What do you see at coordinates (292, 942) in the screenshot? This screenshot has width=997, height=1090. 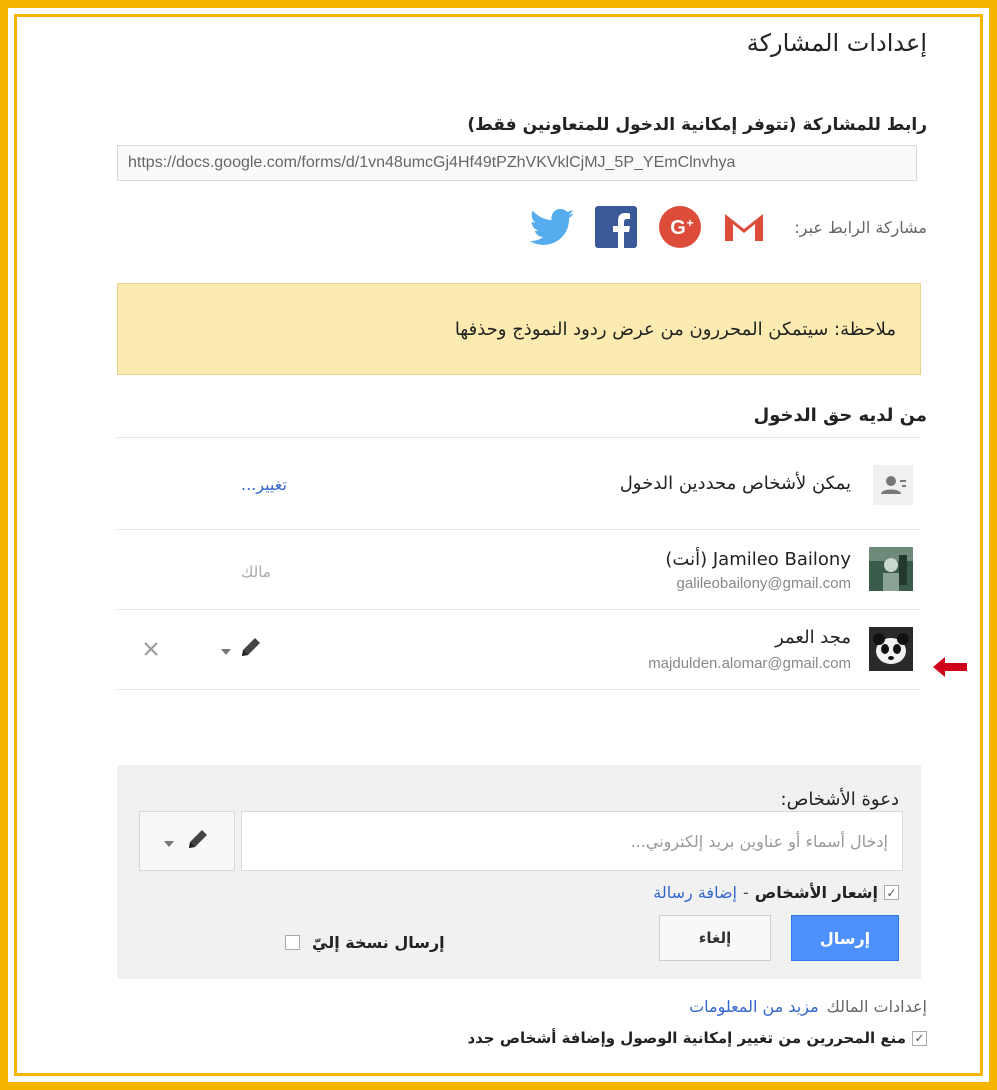 I see `send-copy-checkbox` at bounding box center [292, 942].